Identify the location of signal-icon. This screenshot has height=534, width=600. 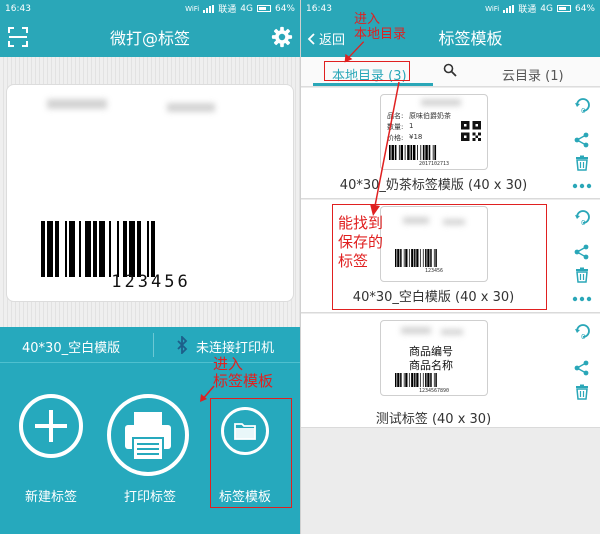
(509, 8).